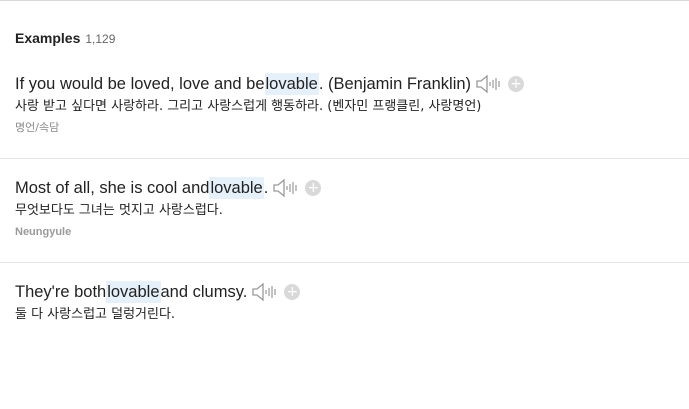 This screenshot has height=409, width=689. What do you see at coordinates (112, 188) in the screenshot?
I see `sentence-text: Most of all, she is cool and` at bounding box center [112, 188].